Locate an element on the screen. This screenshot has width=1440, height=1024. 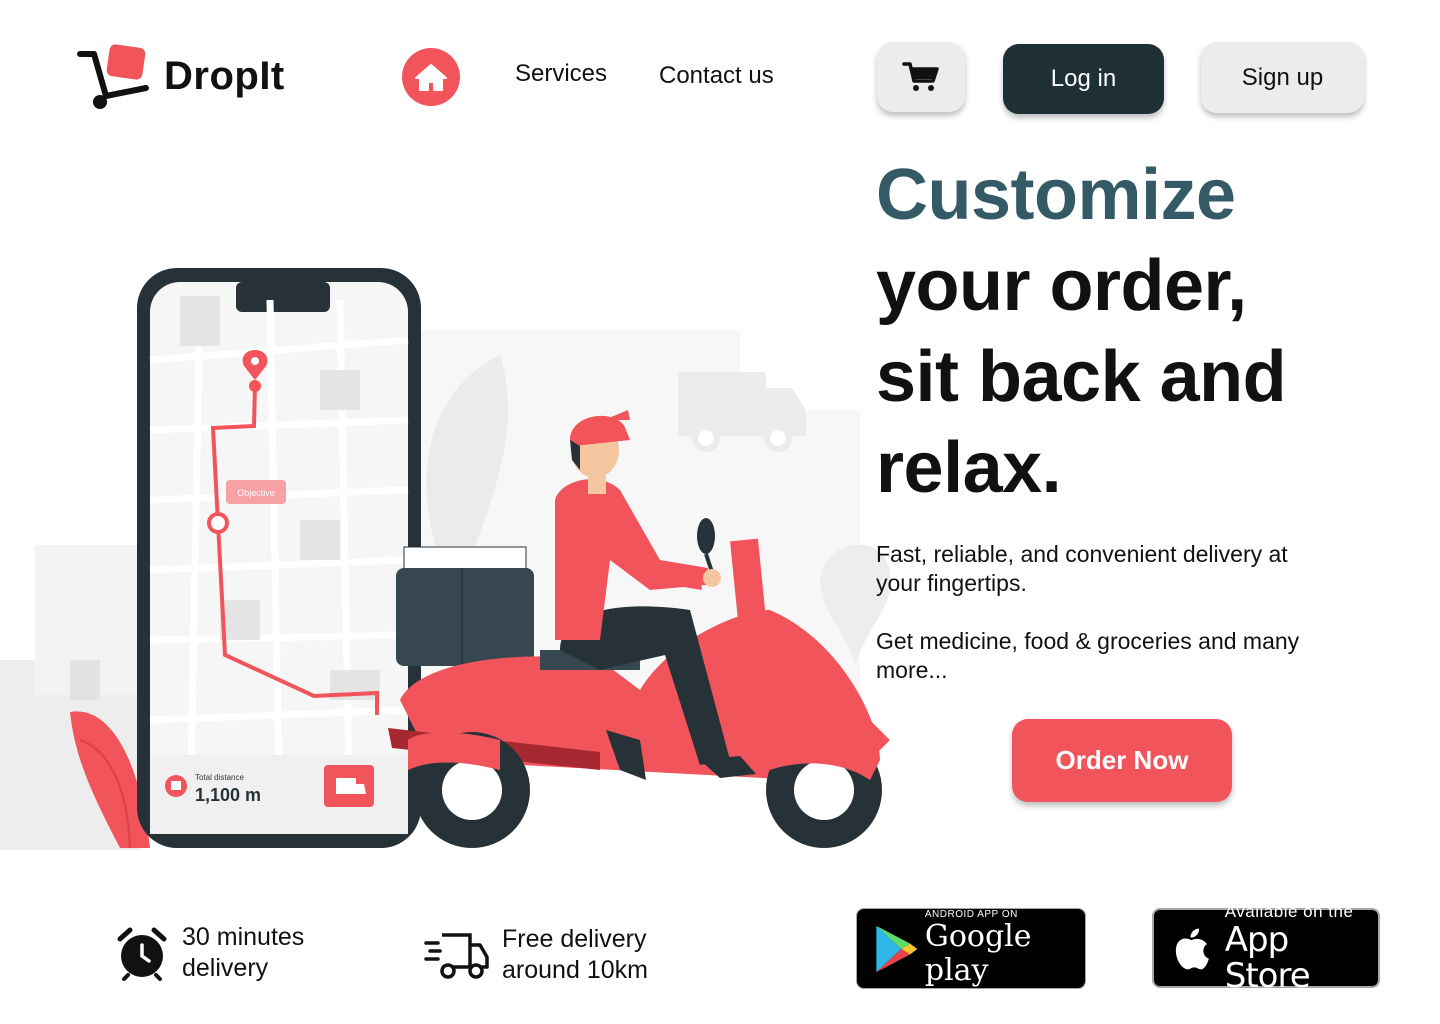
distance-label: Total distance is located at coordinates (219, 777).